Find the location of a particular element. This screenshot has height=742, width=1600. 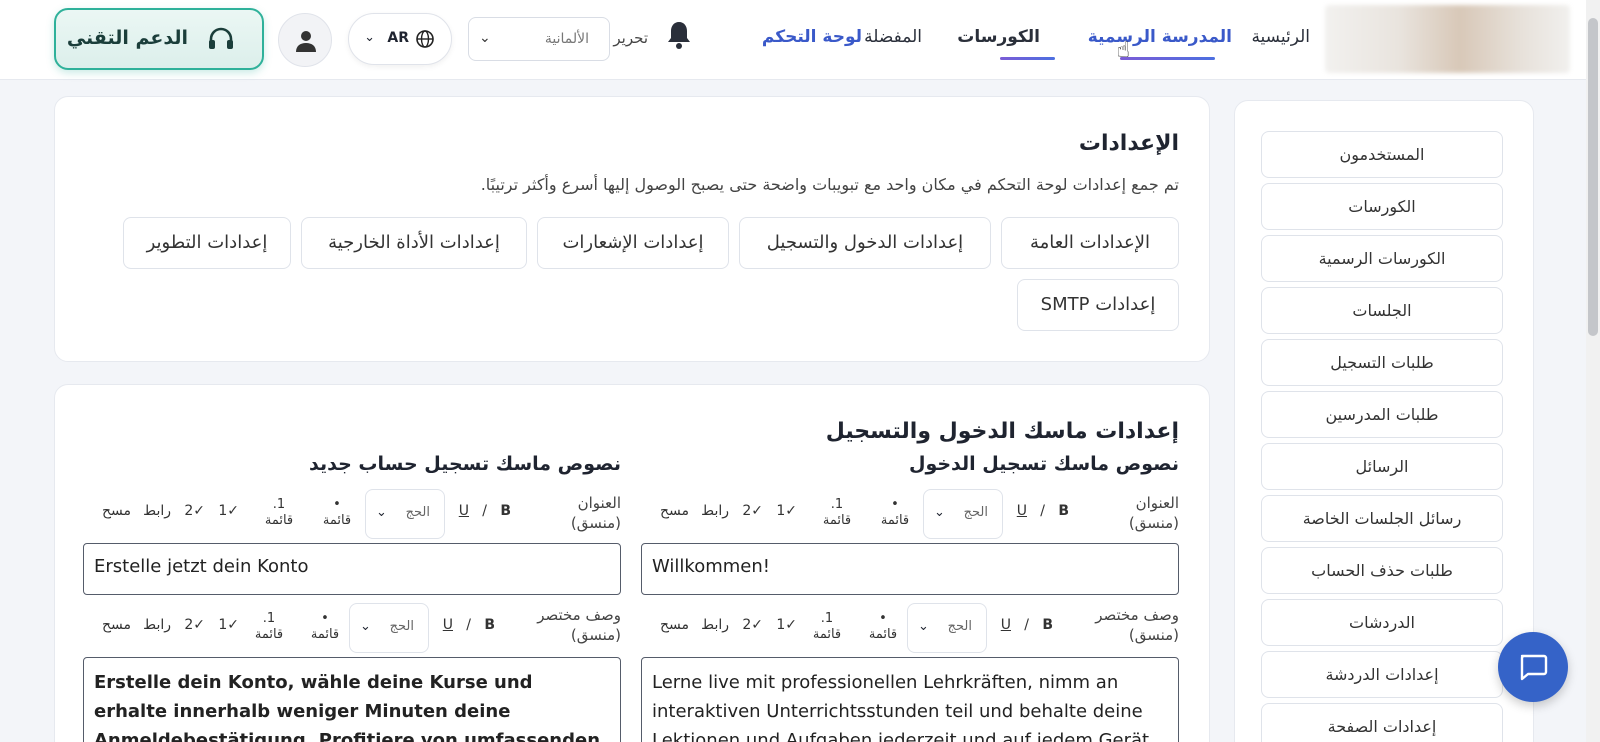

nav-active-underline is located at coordinates (1167, 58).